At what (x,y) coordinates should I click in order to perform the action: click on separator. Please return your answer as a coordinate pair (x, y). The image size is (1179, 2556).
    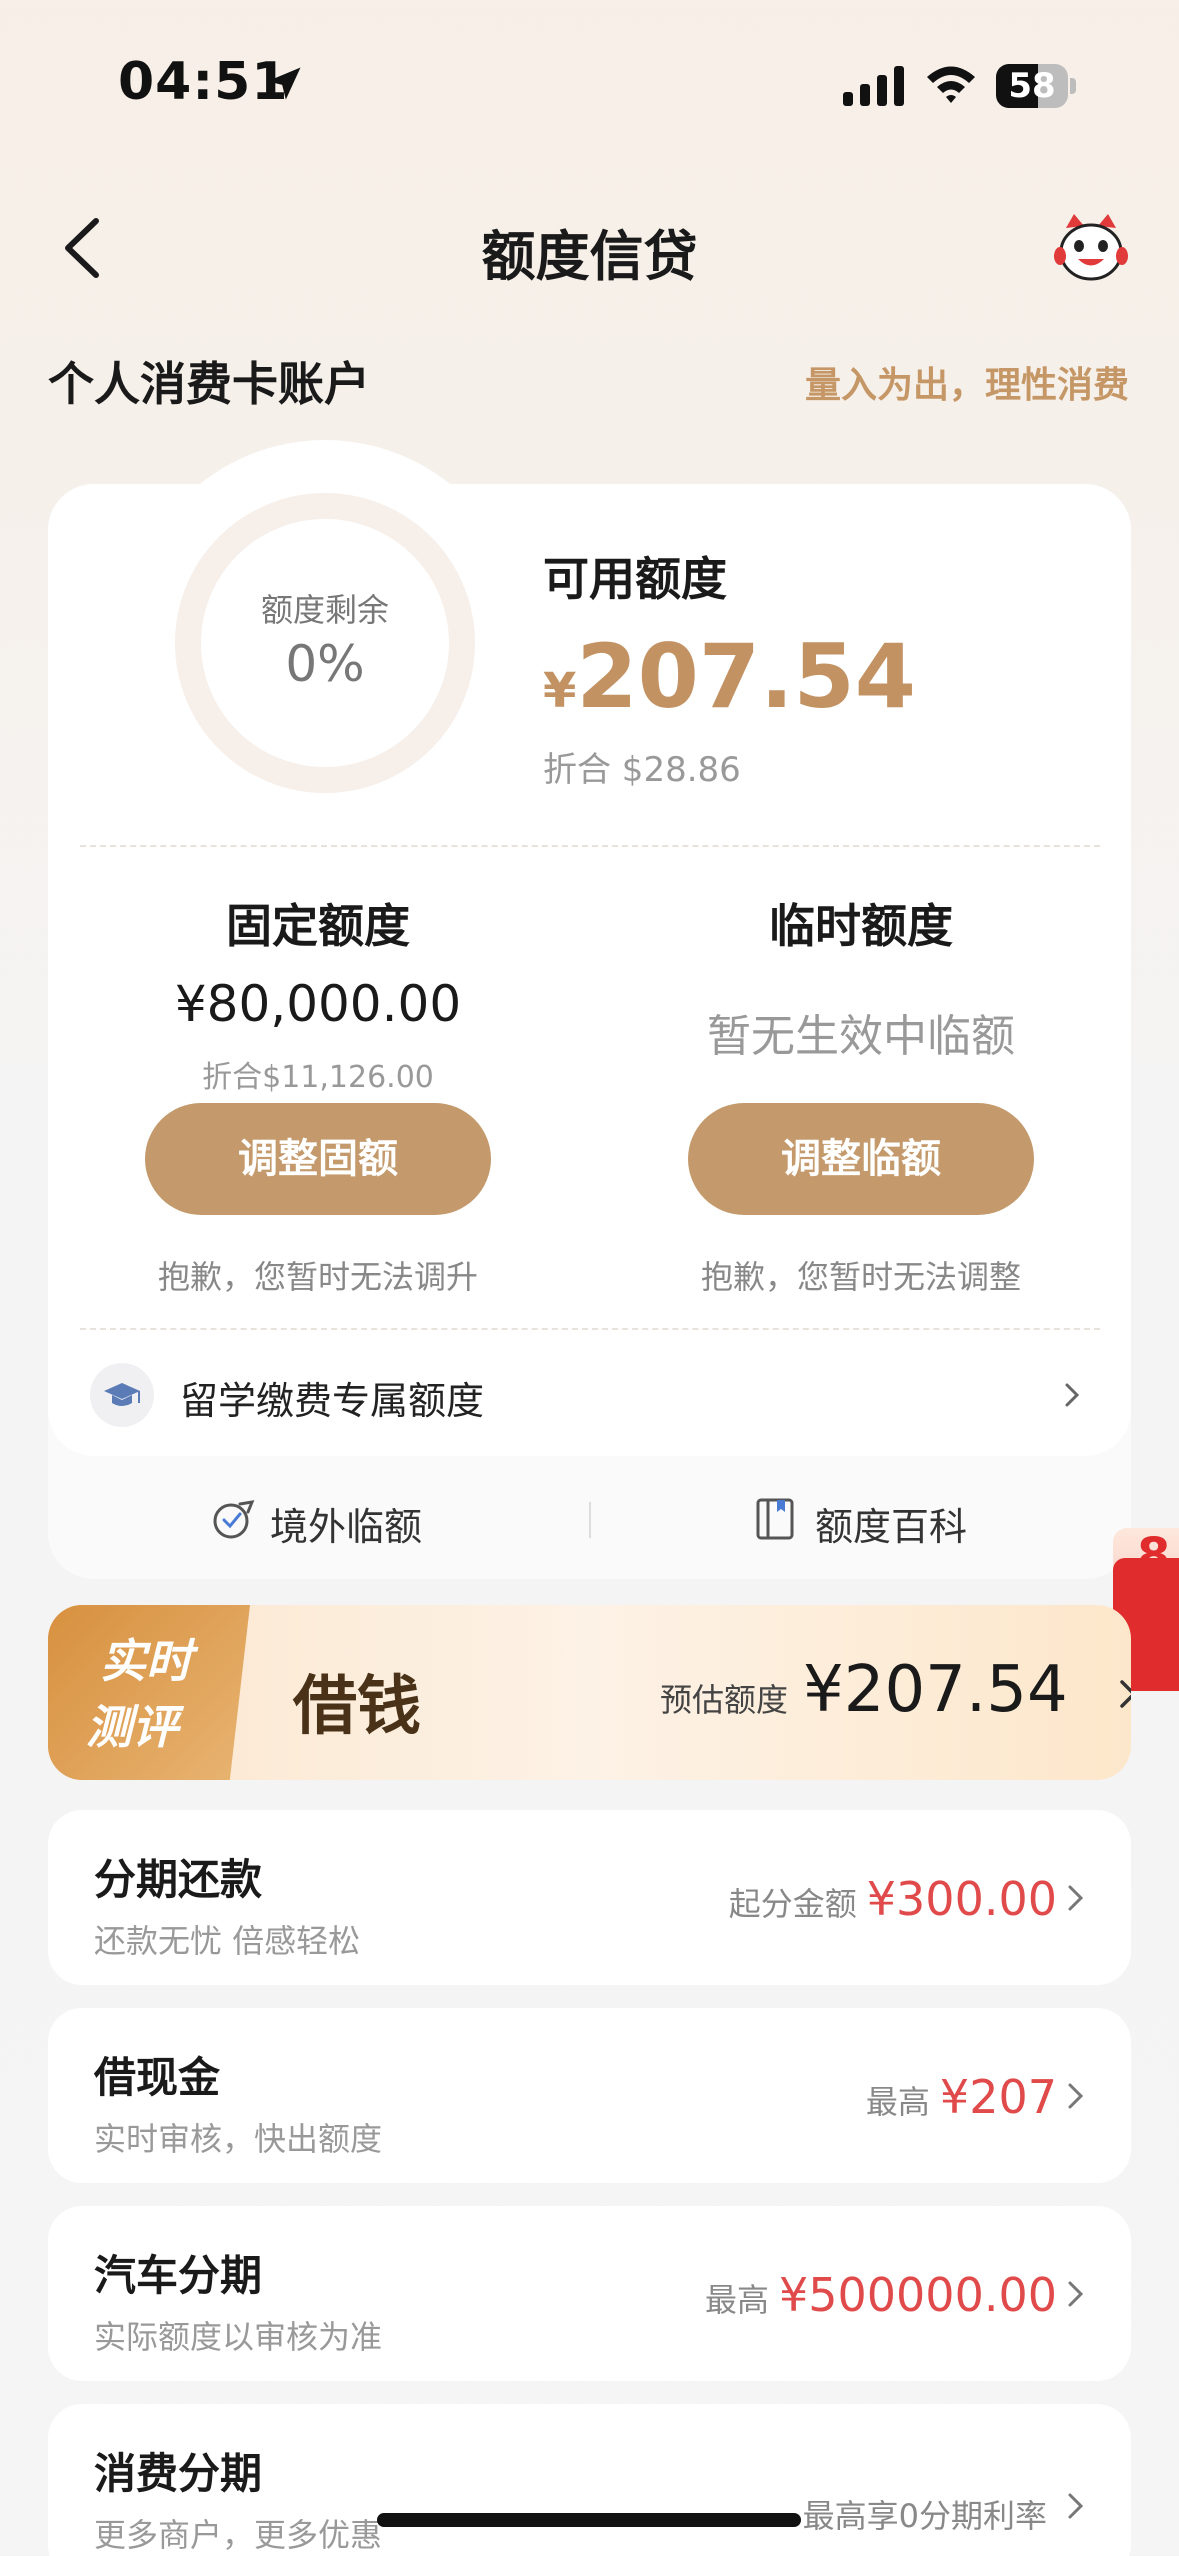
    Looking at the image, I should click on (590, 1520).